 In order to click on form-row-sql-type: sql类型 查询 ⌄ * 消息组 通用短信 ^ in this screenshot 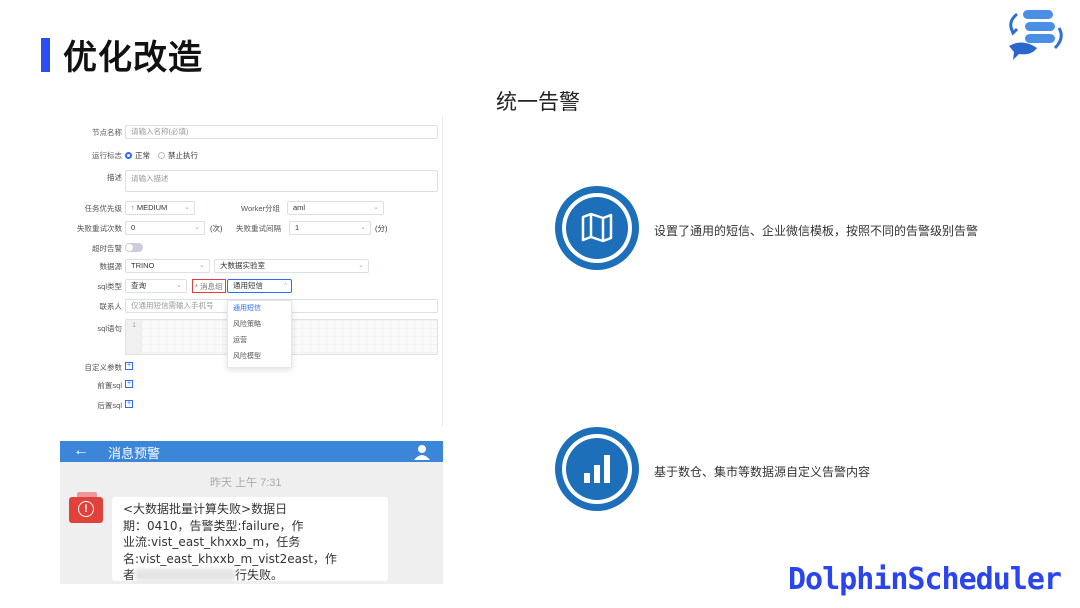, I will do `click(251, 286)`.